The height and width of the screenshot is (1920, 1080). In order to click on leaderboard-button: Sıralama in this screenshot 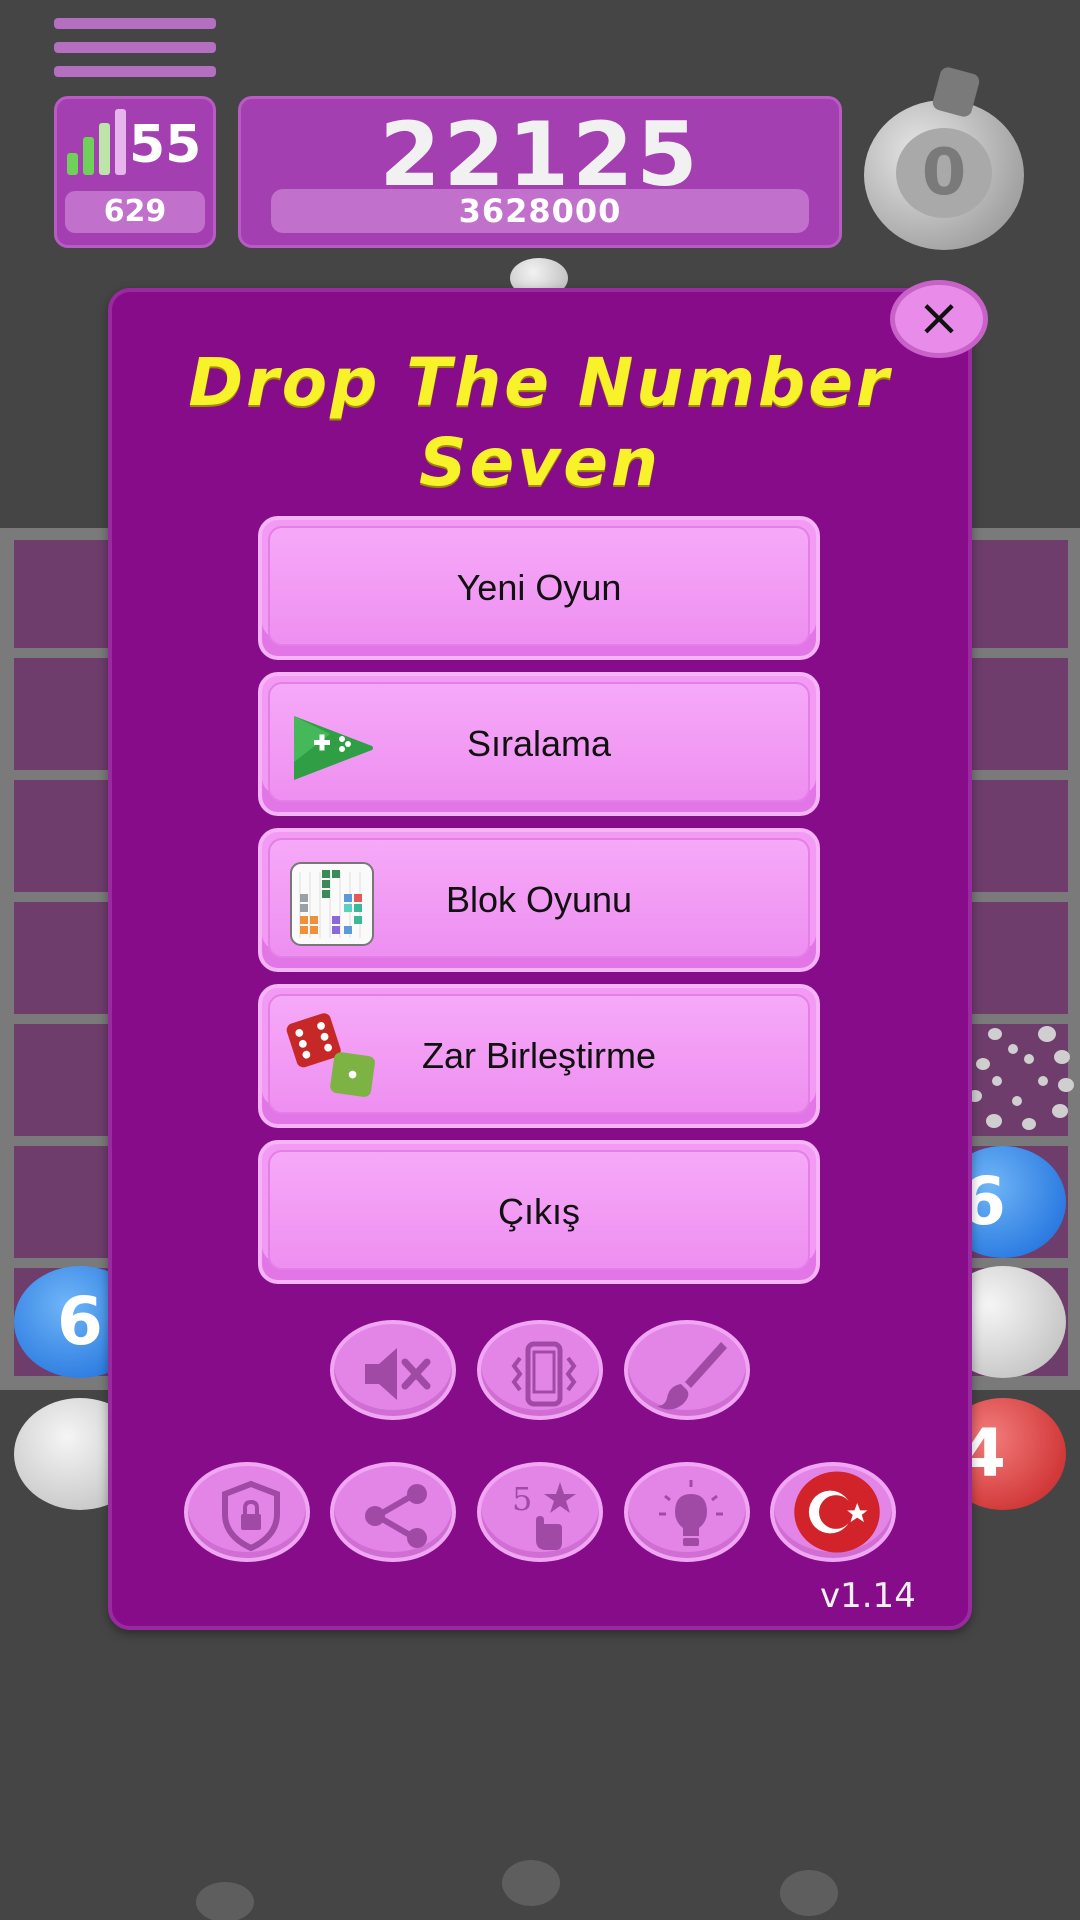, I will do `click(539, 744)`.